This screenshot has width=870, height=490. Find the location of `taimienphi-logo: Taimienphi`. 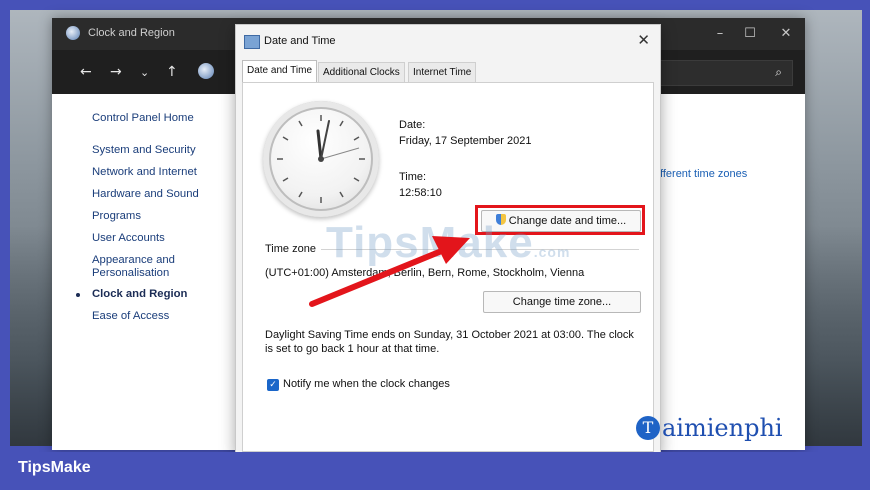

taimienphi-logo: Taimienphi is located at coordinates (709, 428).